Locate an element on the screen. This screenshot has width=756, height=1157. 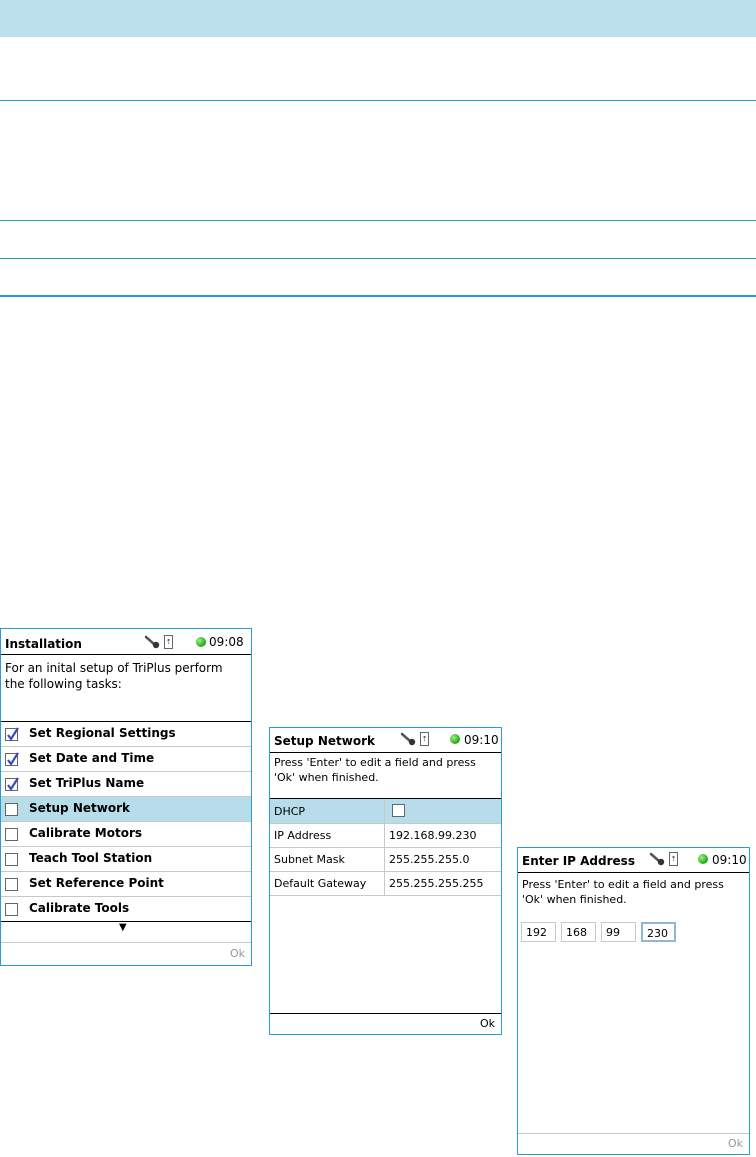
task-item-set-date-and-time: Set Date and Time is located at coordinates (126, 759).